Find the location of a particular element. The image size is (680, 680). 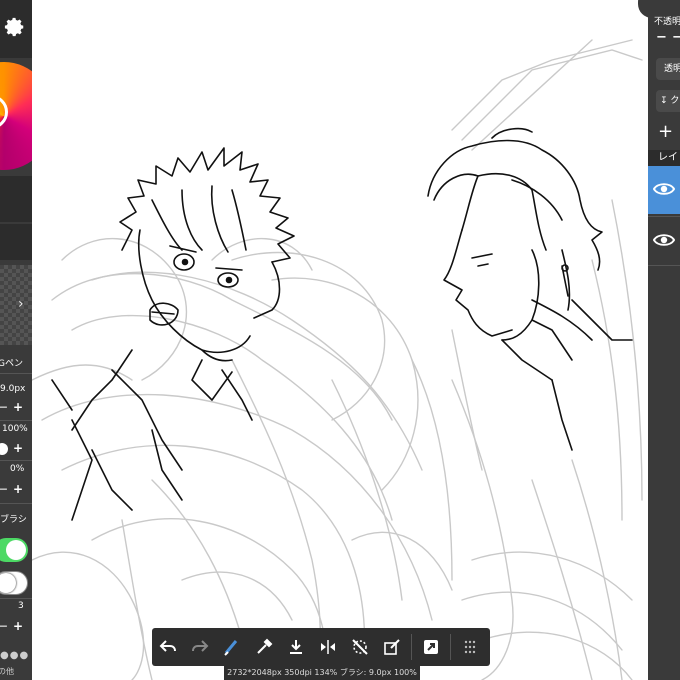

brush-name: Gペン is located at coordinates (11, 364).